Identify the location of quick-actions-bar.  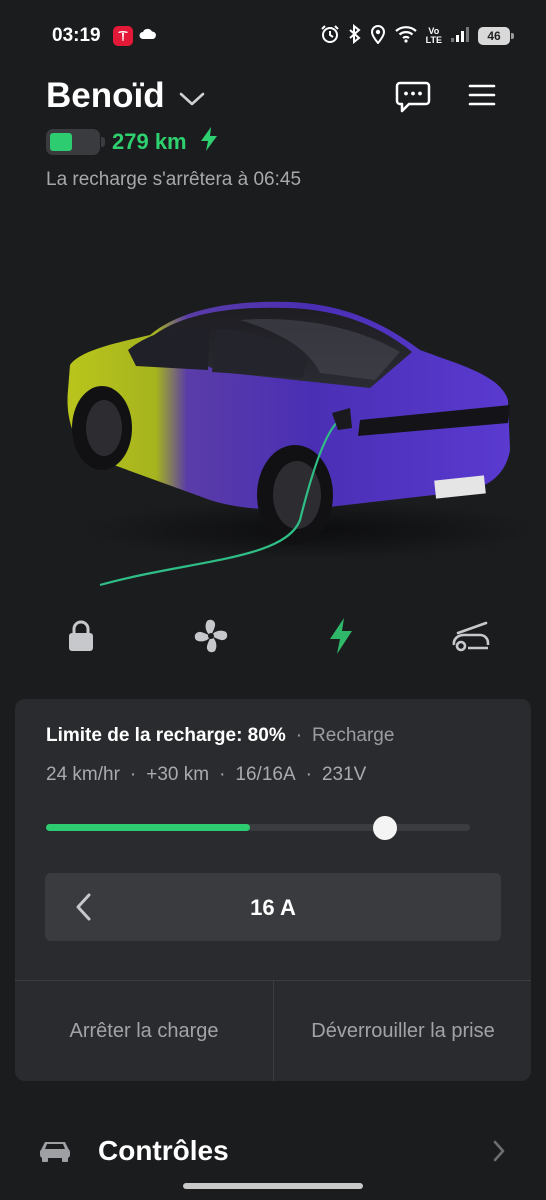
(276, 636).